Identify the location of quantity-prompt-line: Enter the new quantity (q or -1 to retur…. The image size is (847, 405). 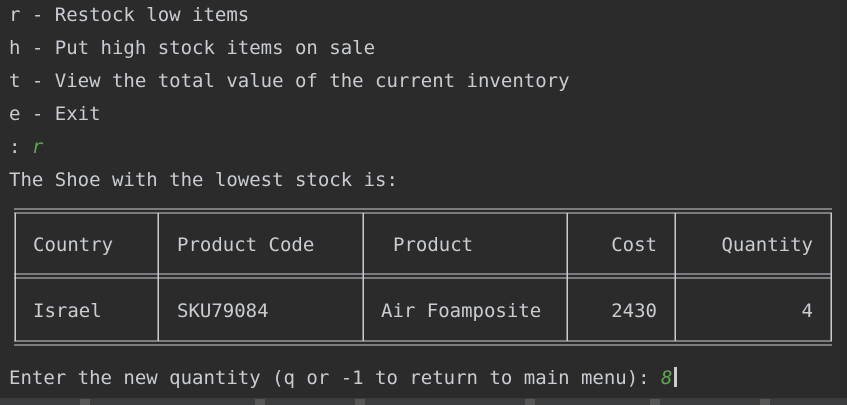
(343, 378).